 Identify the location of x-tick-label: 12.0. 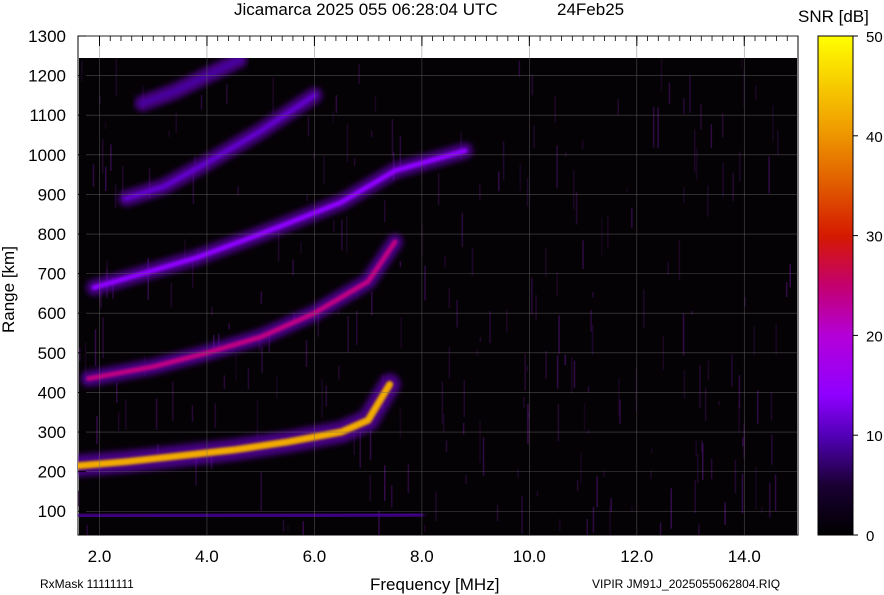
(636, 556).